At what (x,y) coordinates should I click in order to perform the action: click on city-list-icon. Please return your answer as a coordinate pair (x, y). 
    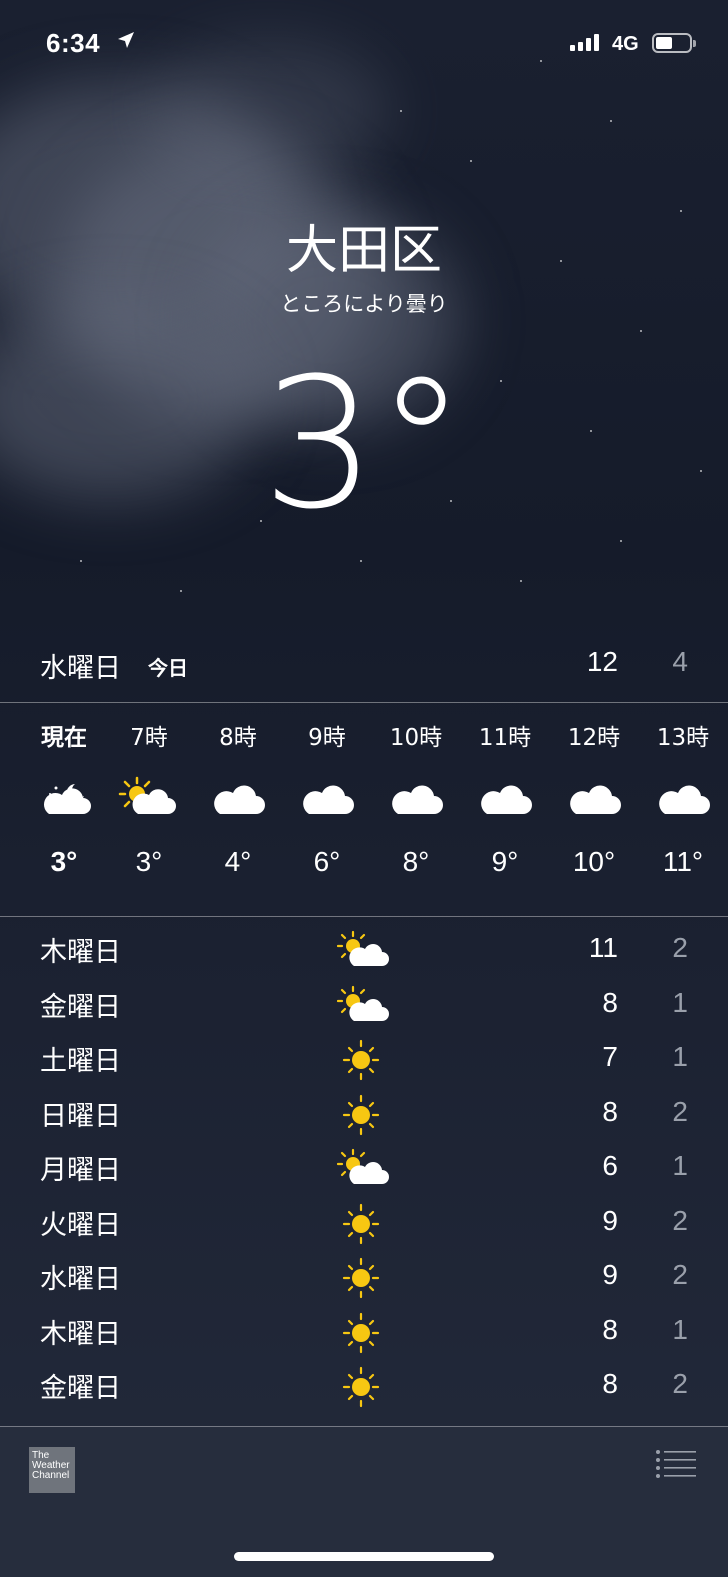
    Looking at the image, I should click on (676, 1464).